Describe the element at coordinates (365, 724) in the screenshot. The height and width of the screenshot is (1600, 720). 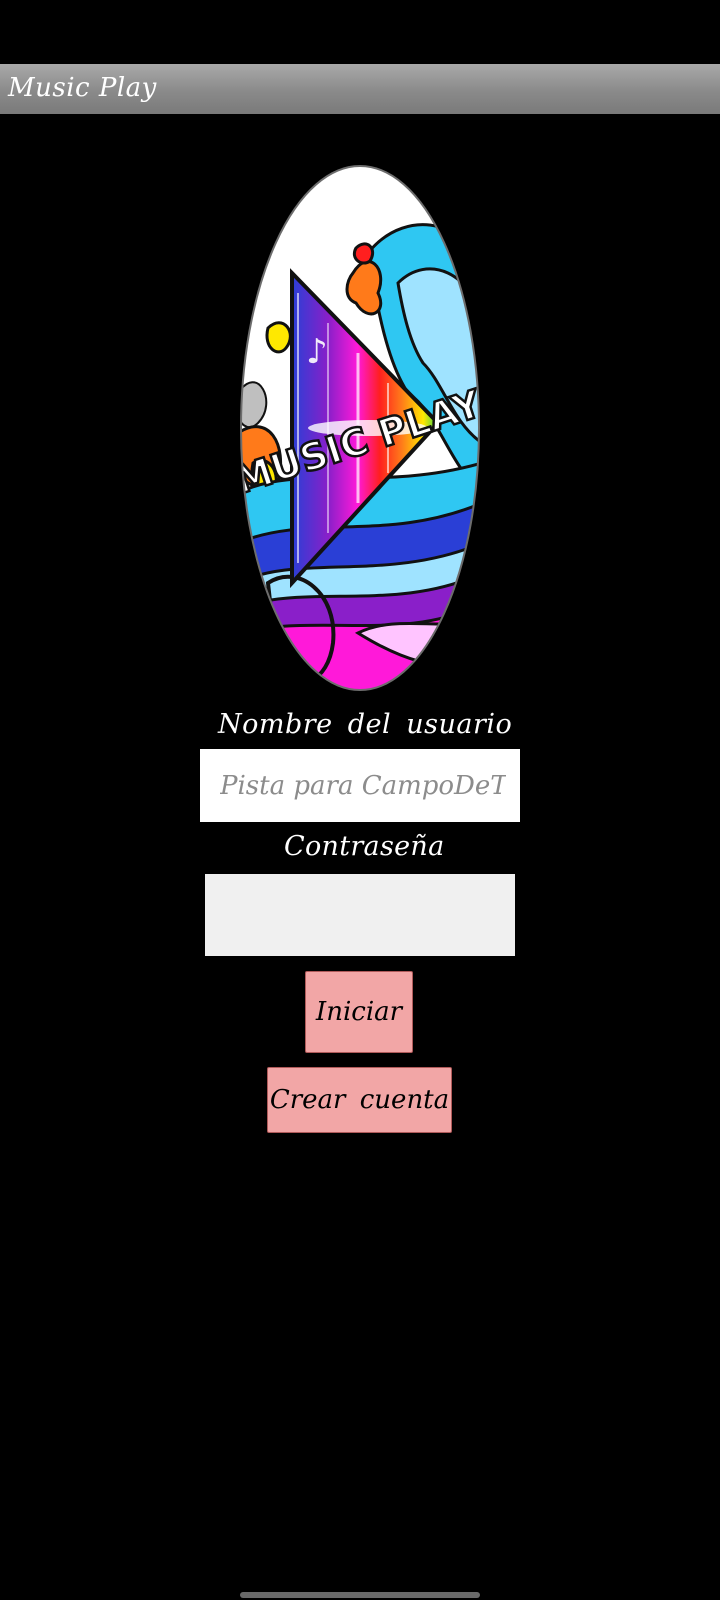
I see `username-label: Nombre del usuario` at that location.